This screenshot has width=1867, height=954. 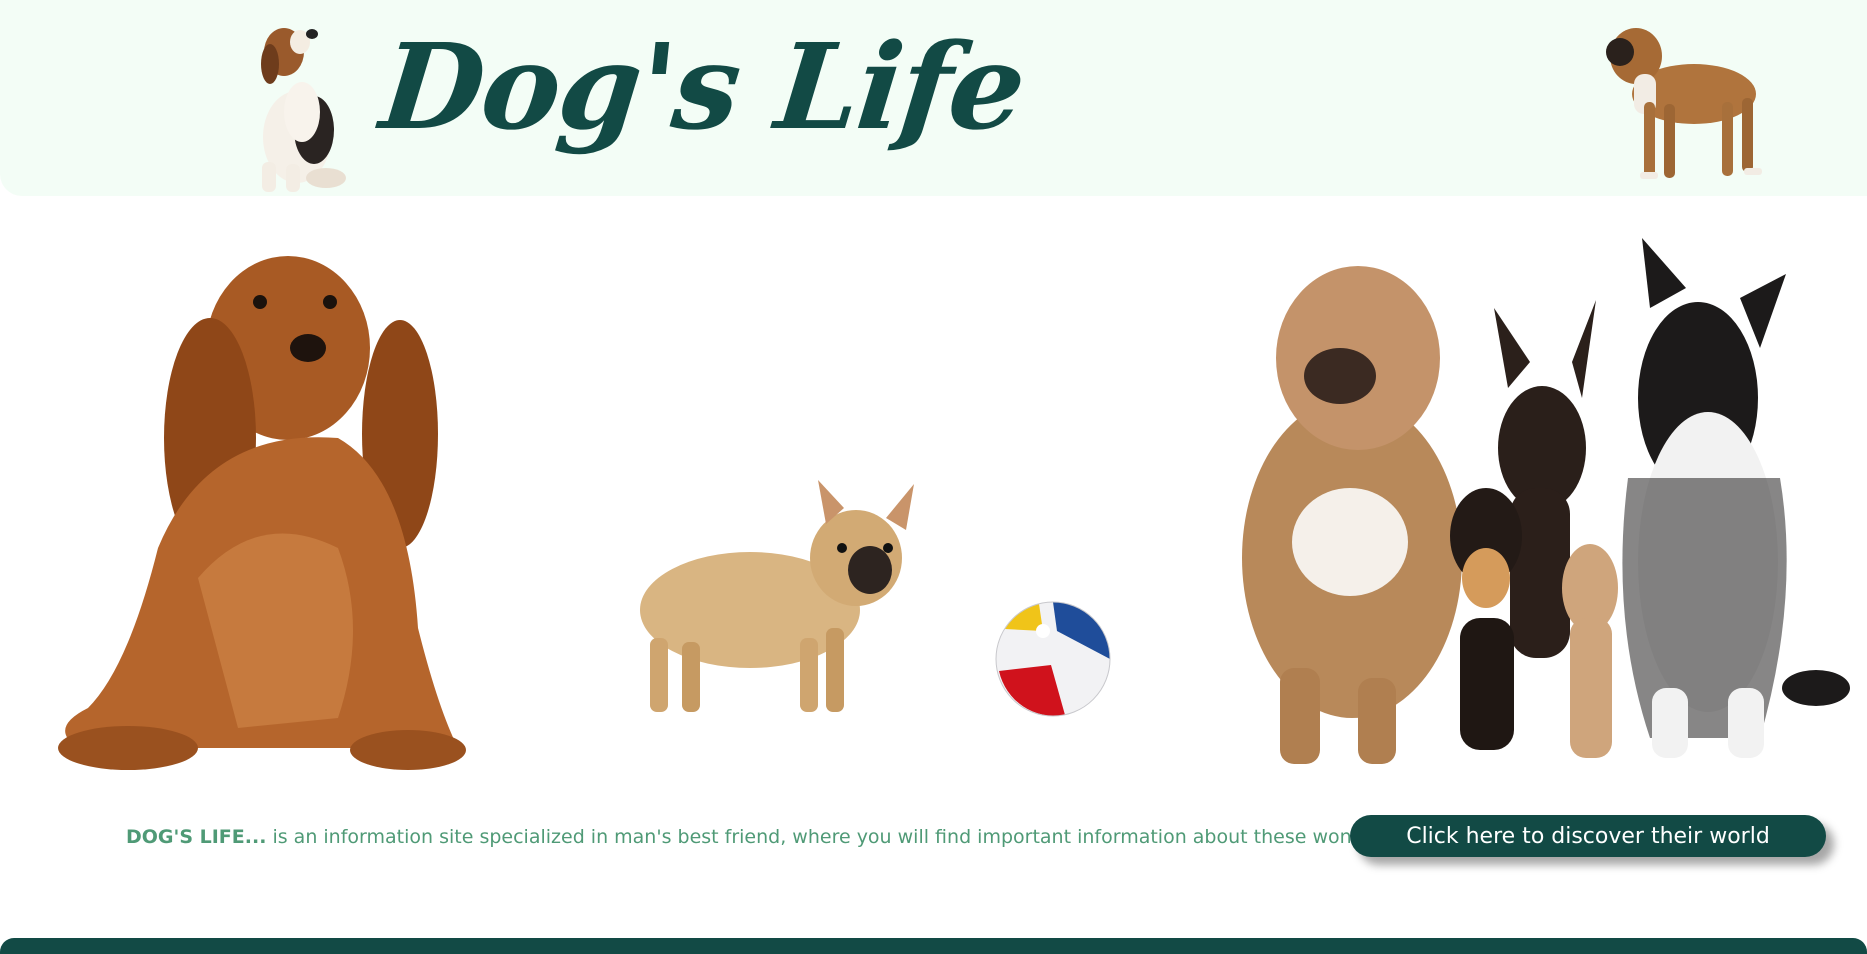 I want to click on discover-world-button: Click here to discover their world, so click(x=1588, y=836).